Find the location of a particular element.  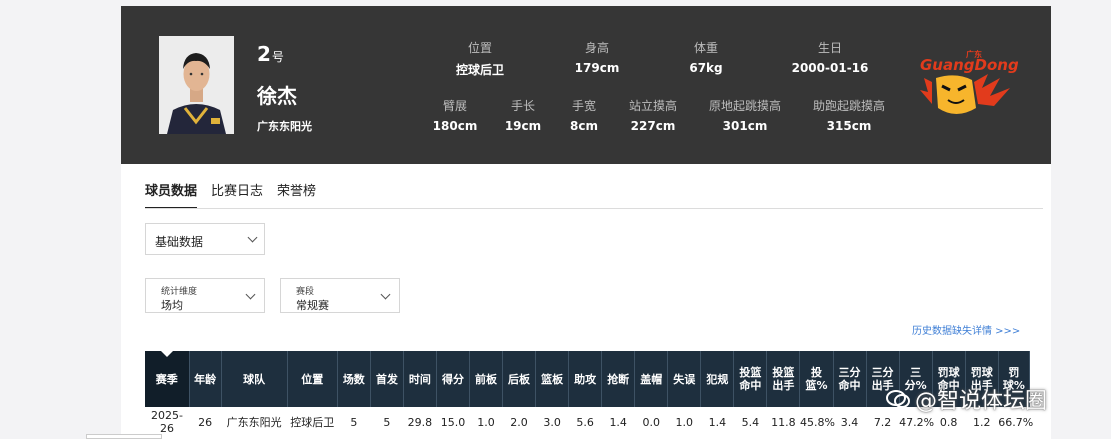

attr-birthday: 生日 2000-01-16 is located at coordinates (830, 58).